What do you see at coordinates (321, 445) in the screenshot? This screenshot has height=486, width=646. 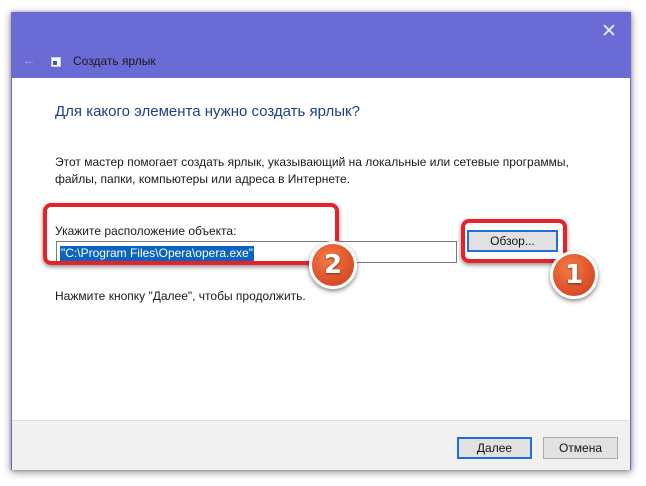 I see `dialog-footer` at bounding box center [321, 445].